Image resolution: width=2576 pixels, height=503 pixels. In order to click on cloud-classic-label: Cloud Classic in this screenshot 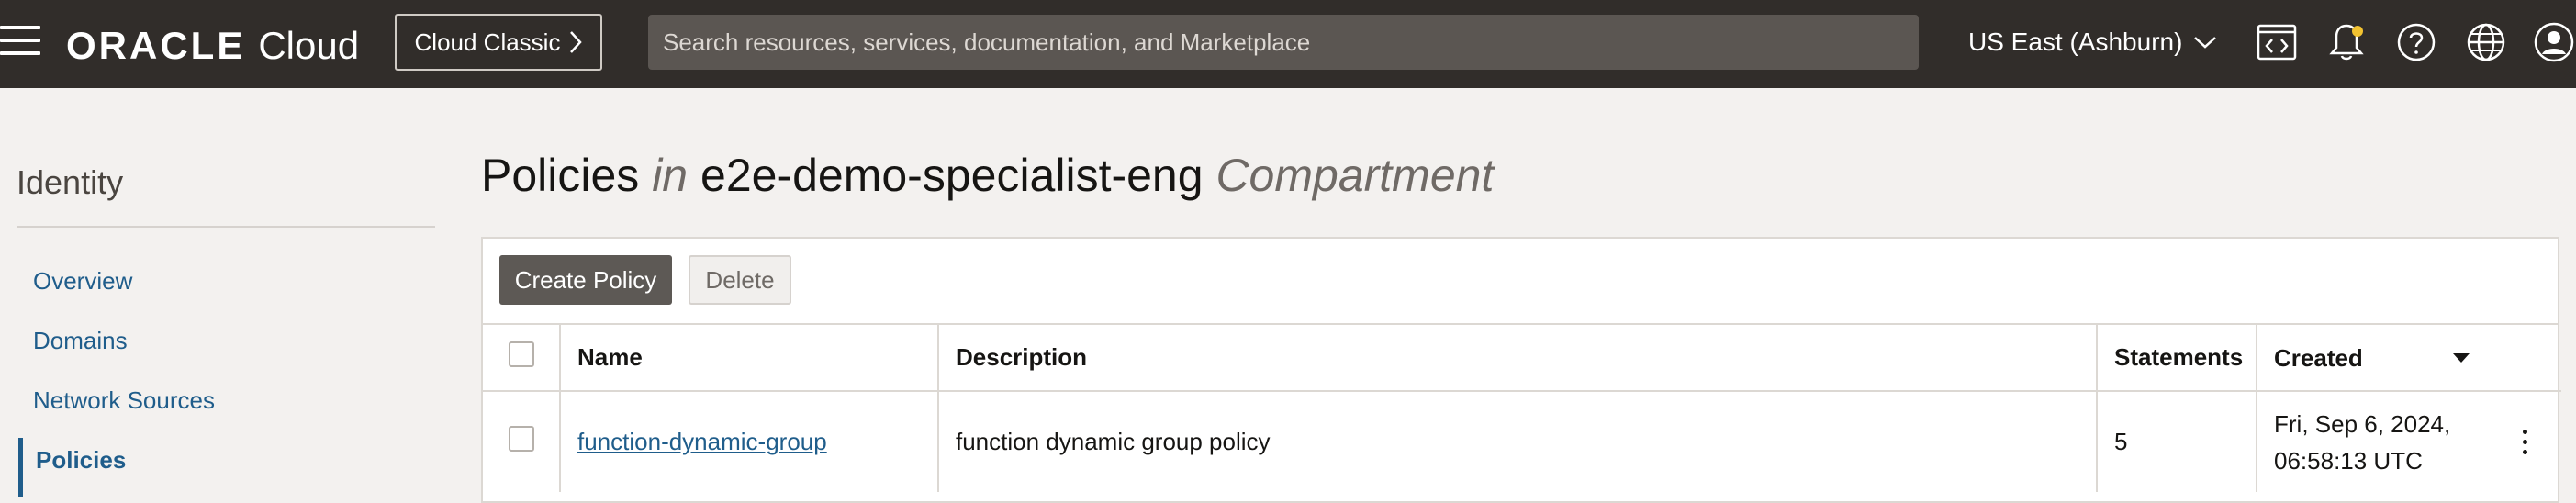, I will do `click(487, 42)`.